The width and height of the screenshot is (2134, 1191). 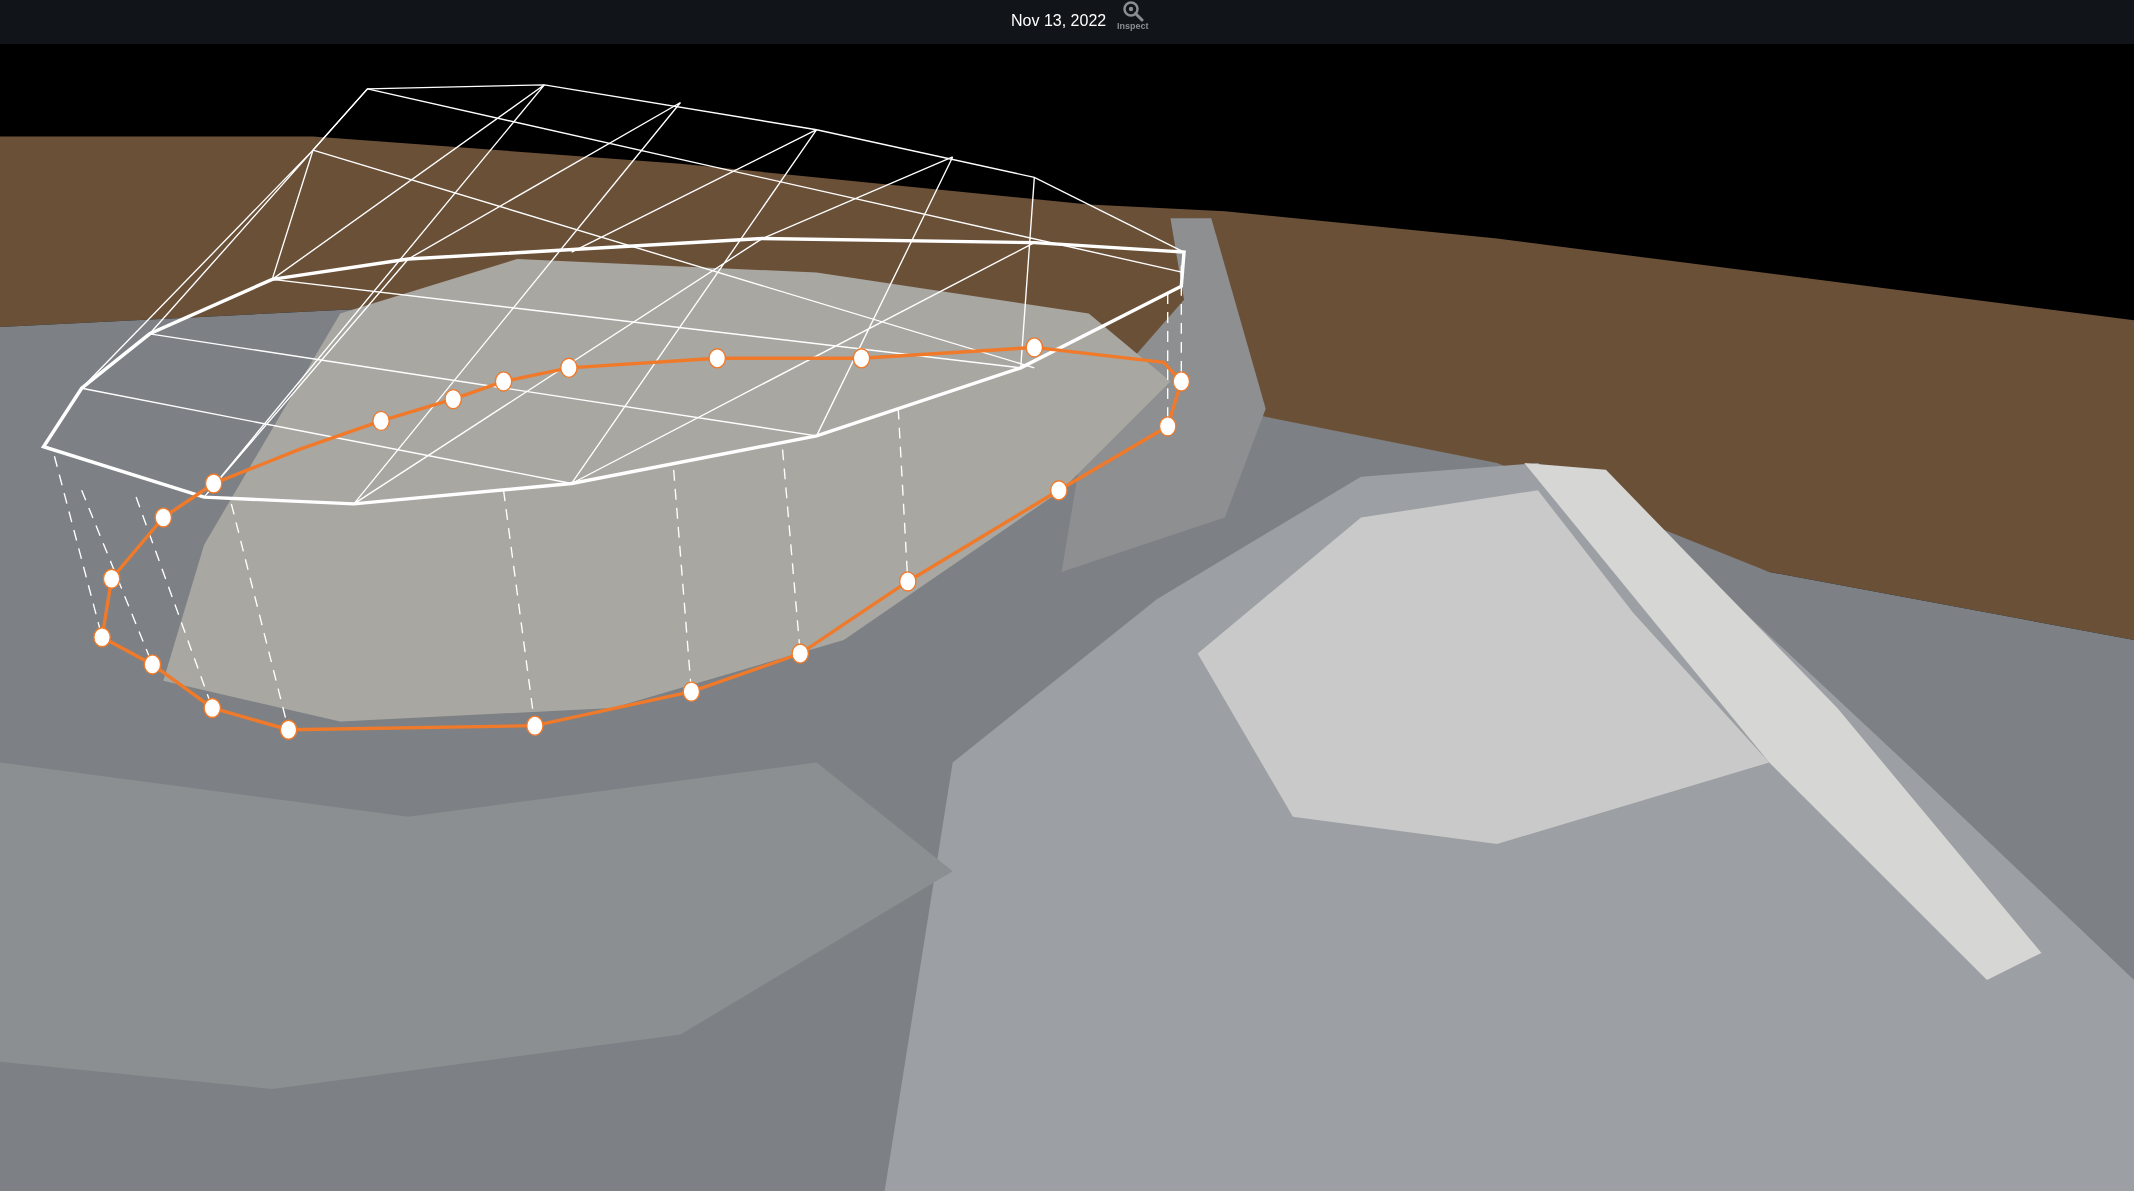 I want to click on date-label: Nov 13, 2022, so click(x=1059, y=21).